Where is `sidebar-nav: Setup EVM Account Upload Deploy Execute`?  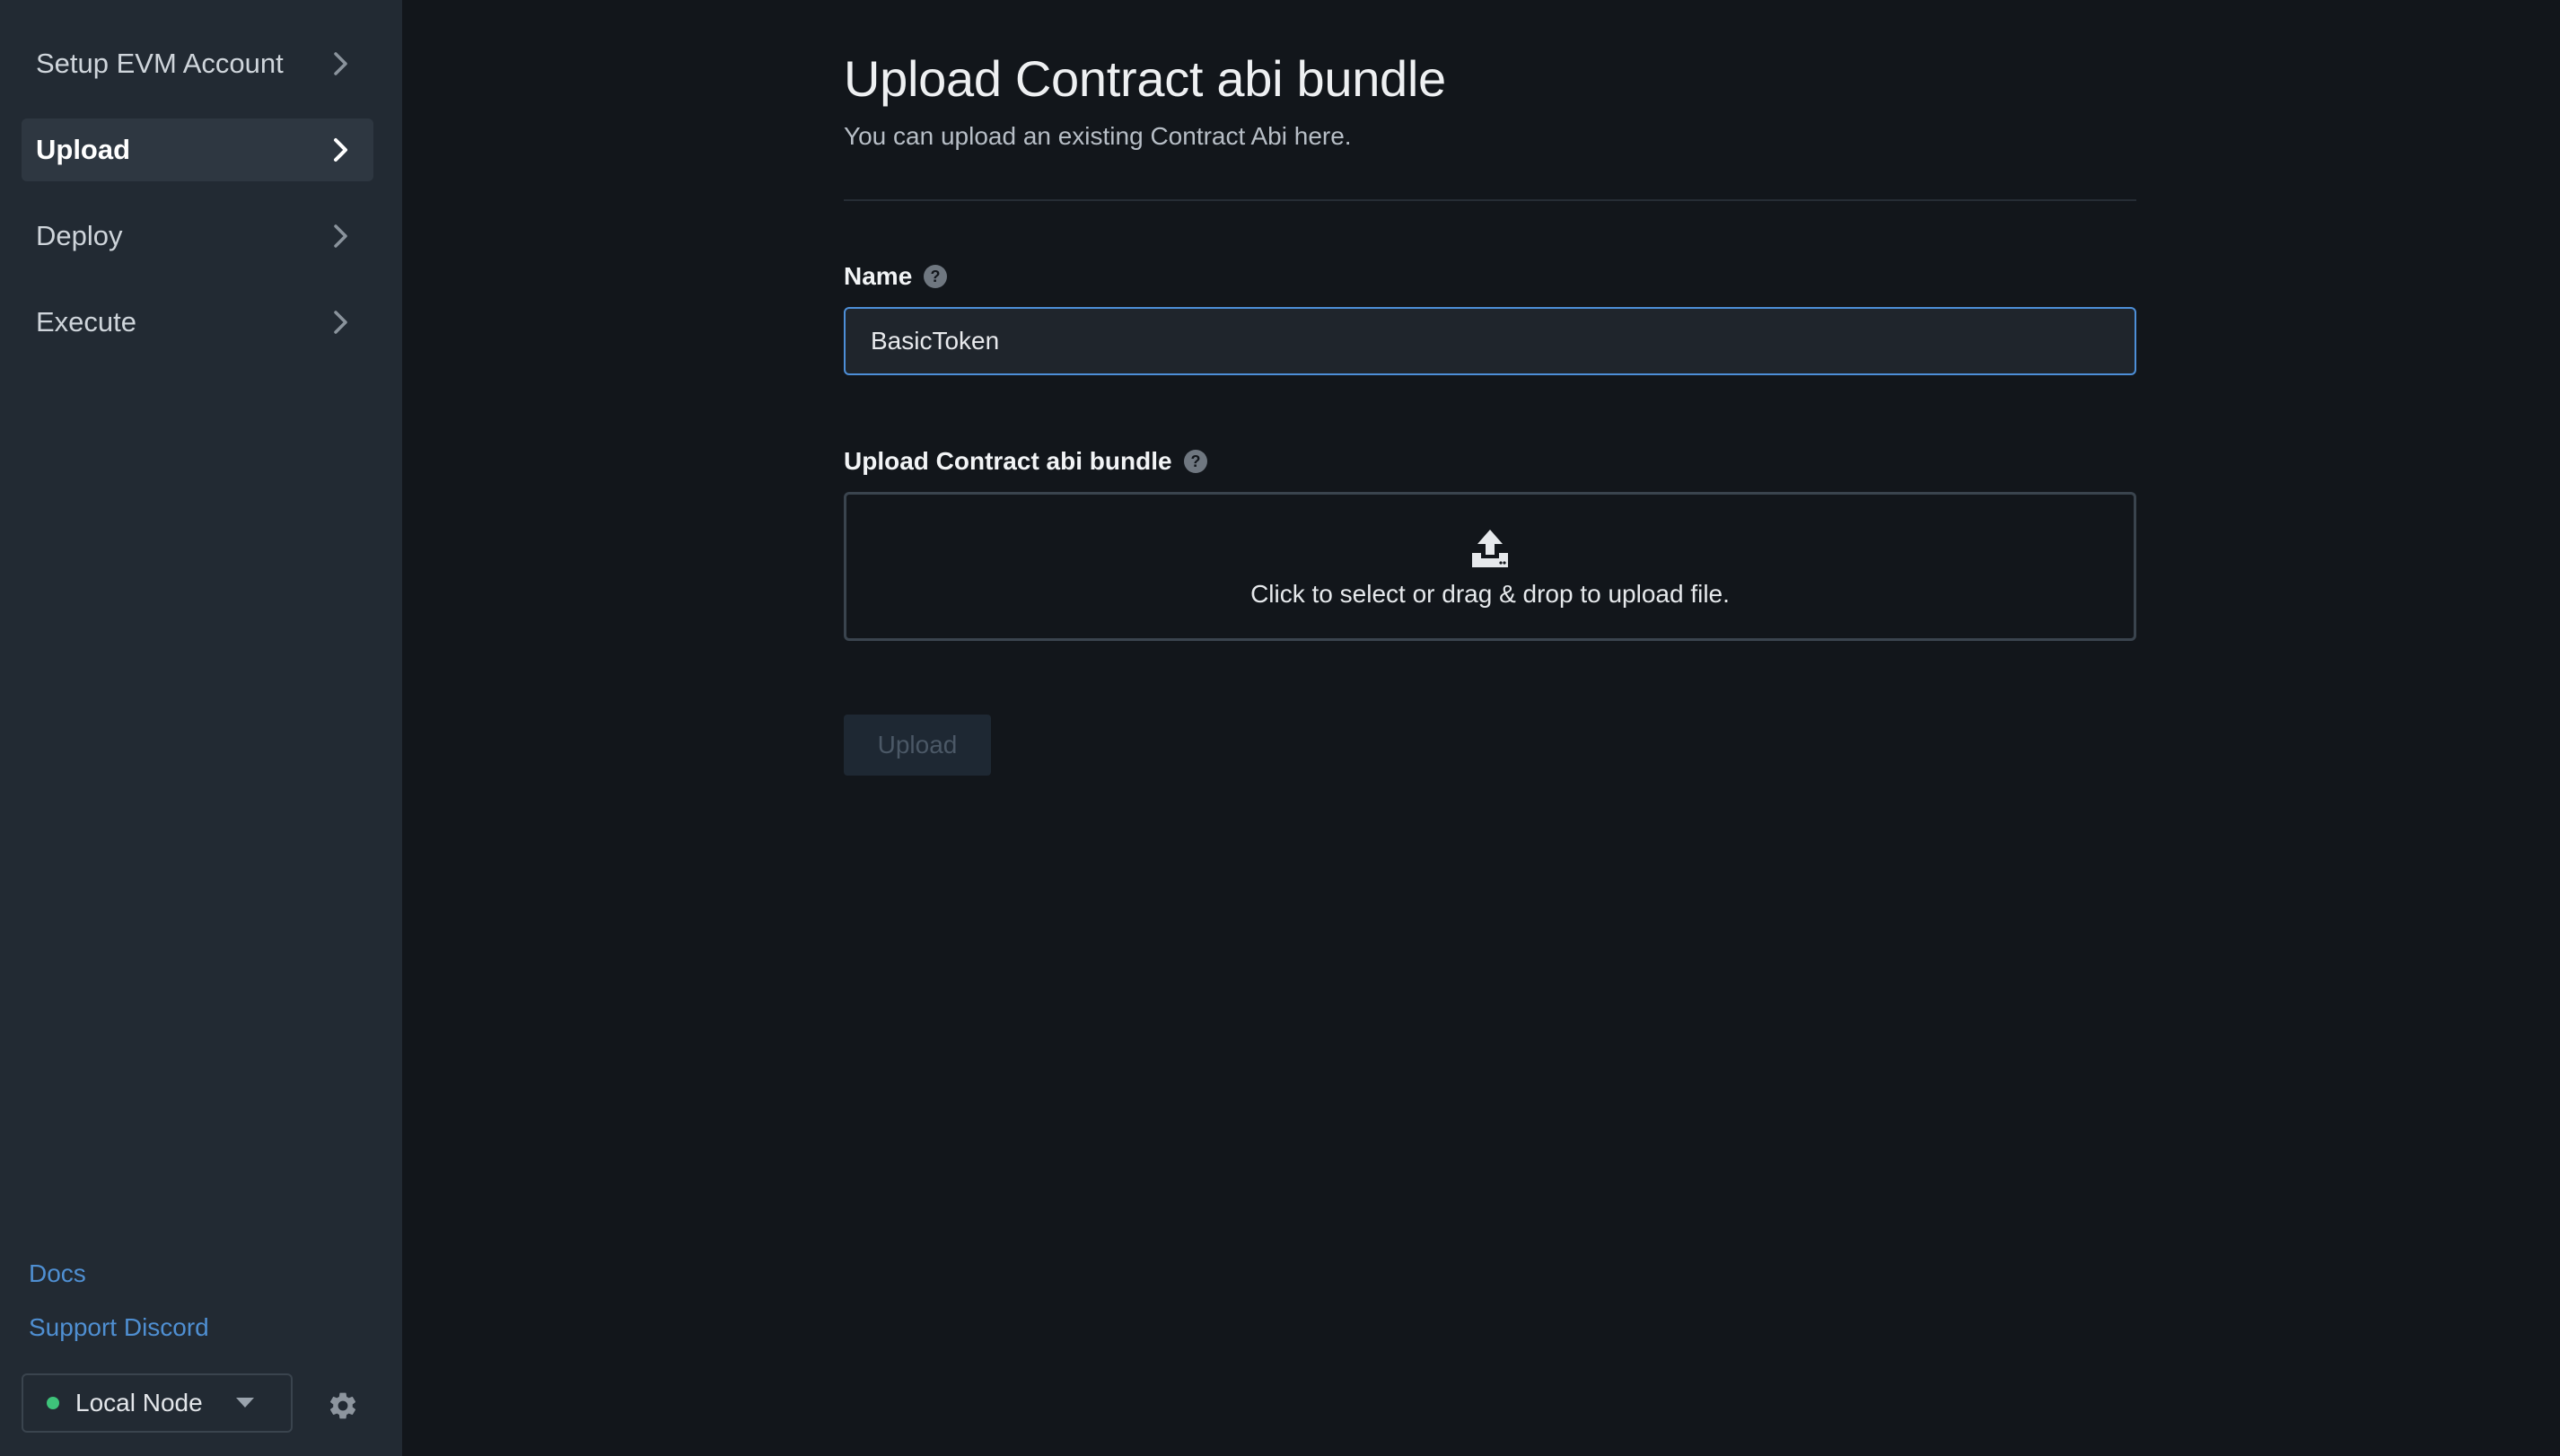
sidebar-nav: Setup EVM Account Upload Deploy Execute is located at coordinates (197, 205).